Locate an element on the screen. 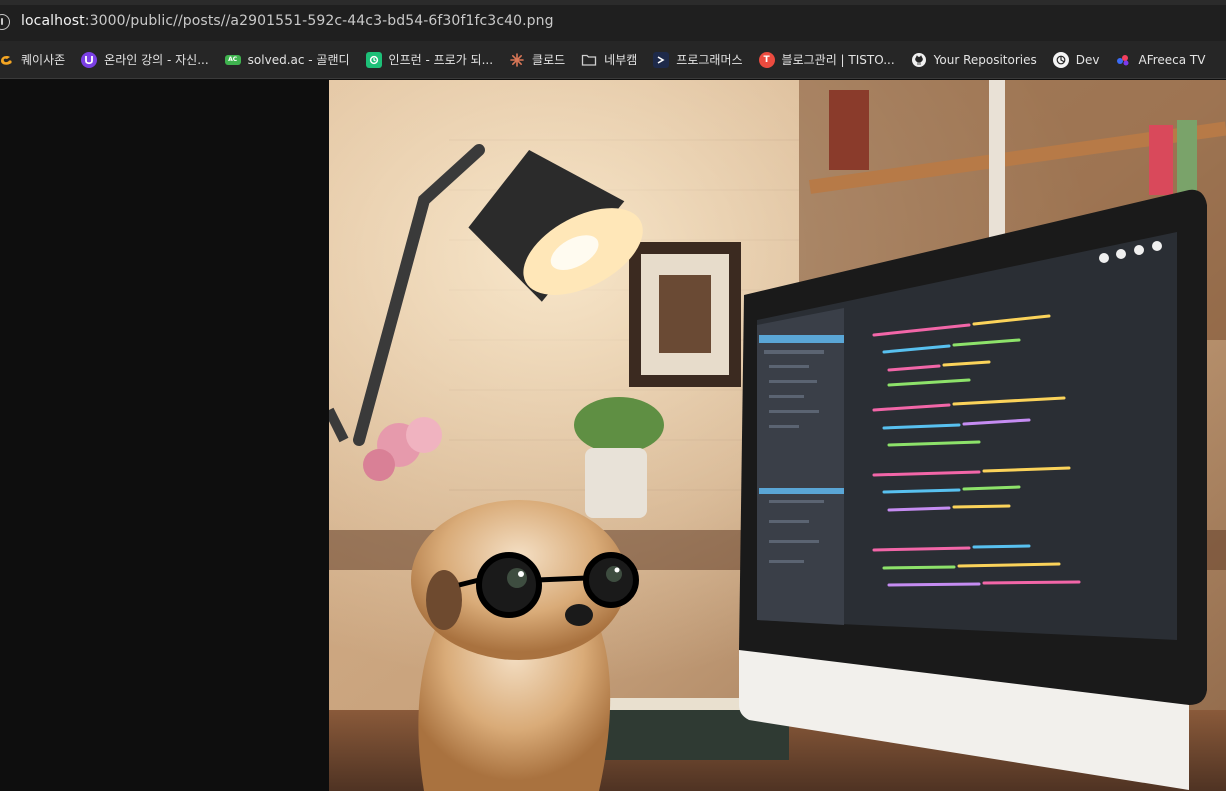 The height and width of the screenshot is (791, 1226). bookmark-afreeca: AFreeca TV is located at coordinates (1164, 60).